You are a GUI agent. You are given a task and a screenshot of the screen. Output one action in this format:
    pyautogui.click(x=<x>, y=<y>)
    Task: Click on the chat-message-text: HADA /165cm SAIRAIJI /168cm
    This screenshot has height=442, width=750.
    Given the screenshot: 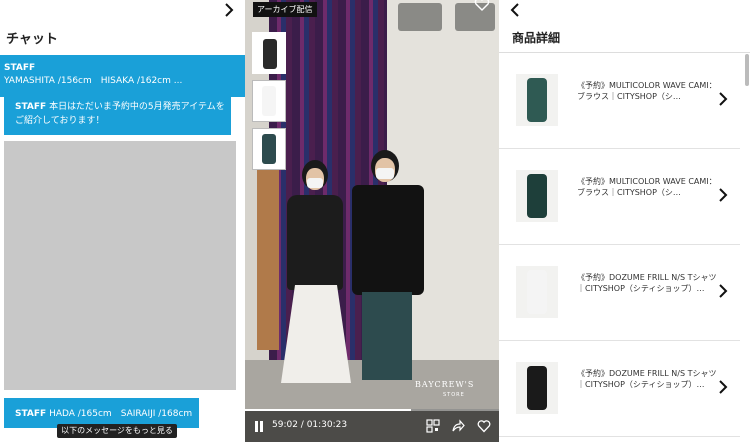 What is the action you would take?
    pyautogui.click(x=121, y=414)
    